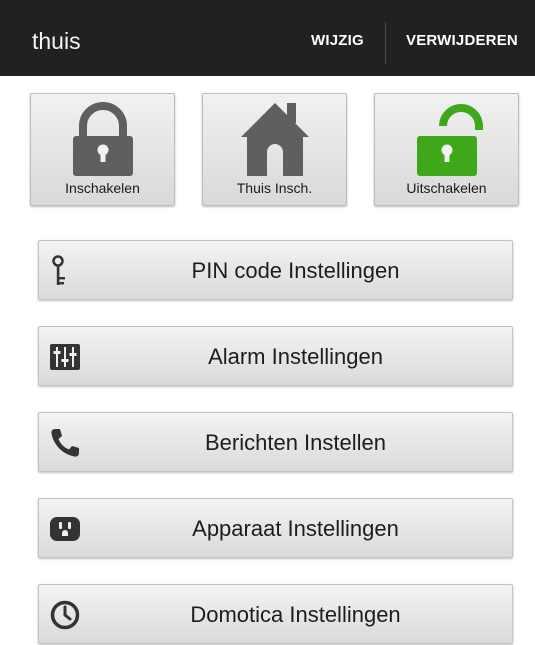 The height and width of the screenshot is (645, 535). Describe the element at coordinates (267, 38) in the screenshot. I see `action-bar: thuis WIJZIG VERWIJDEREN` at that location.